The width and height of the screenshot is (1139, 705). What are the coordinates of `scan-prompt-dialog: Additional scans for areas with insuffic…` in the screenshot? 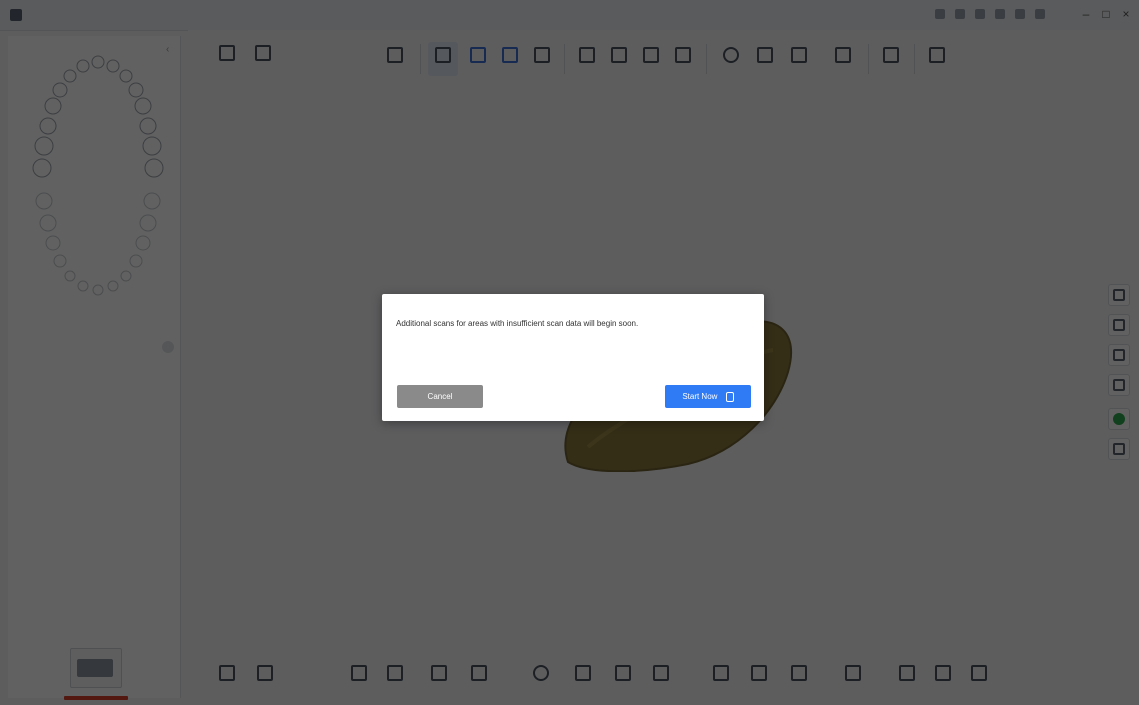 It's located at (573, 357).